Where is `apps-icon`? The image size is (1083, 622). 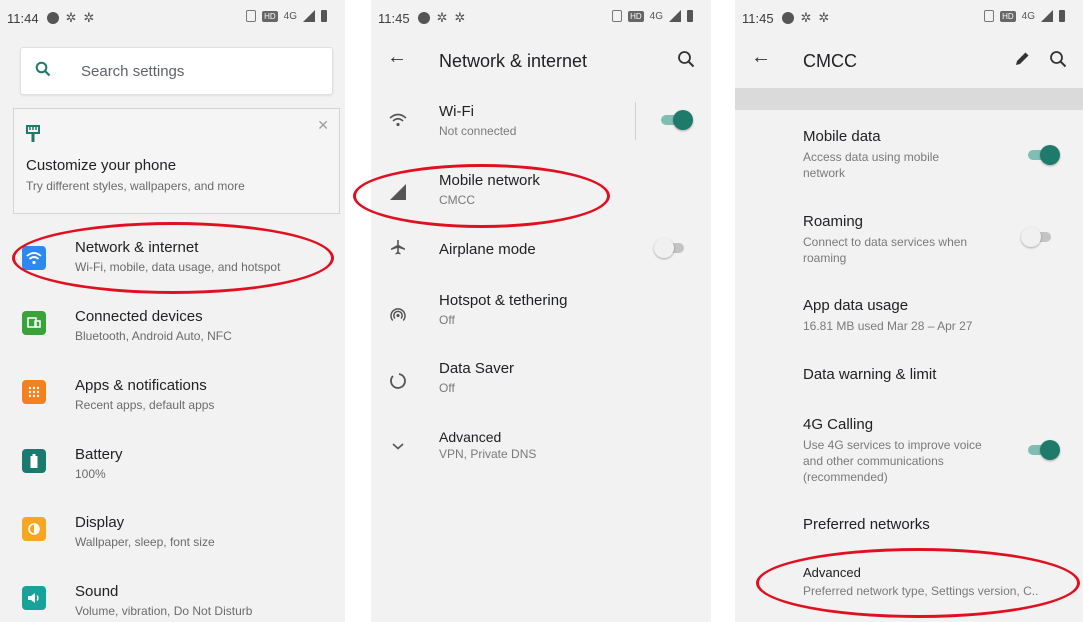
apps-icon is located at coordinates (34, 392).